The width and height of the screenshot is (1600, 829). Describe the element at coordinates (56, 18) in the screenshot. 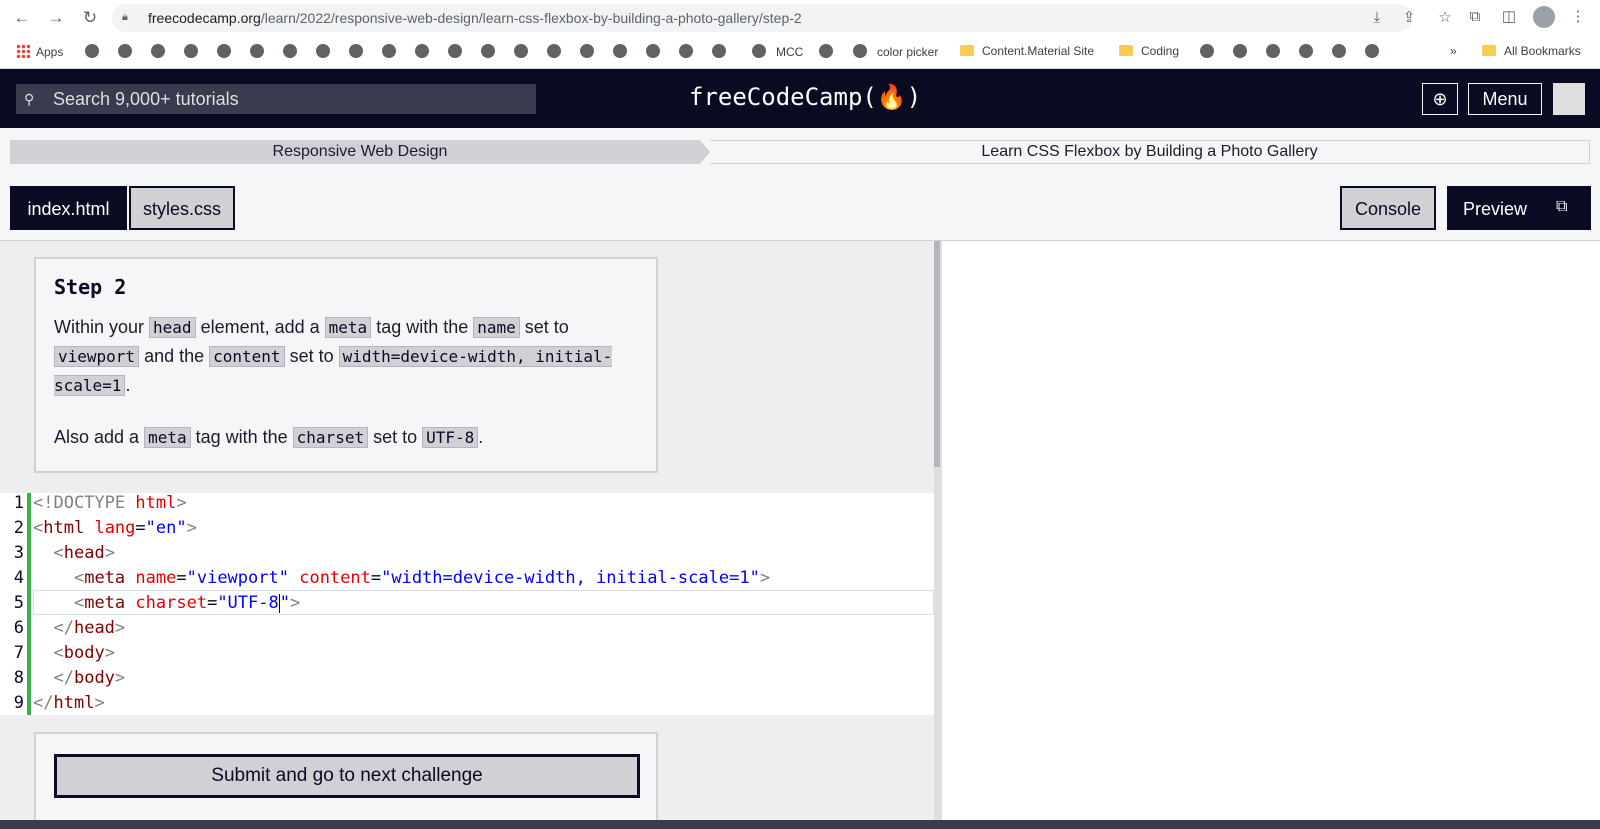

I see `forward-icon: →` at that location.